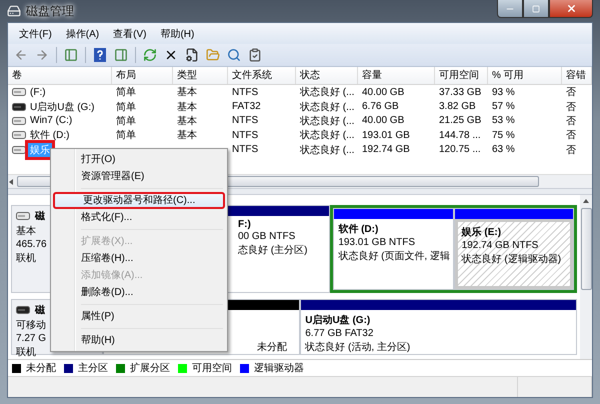  I want to click on partition-info: 态良好 (主分区), so click(273, 250).